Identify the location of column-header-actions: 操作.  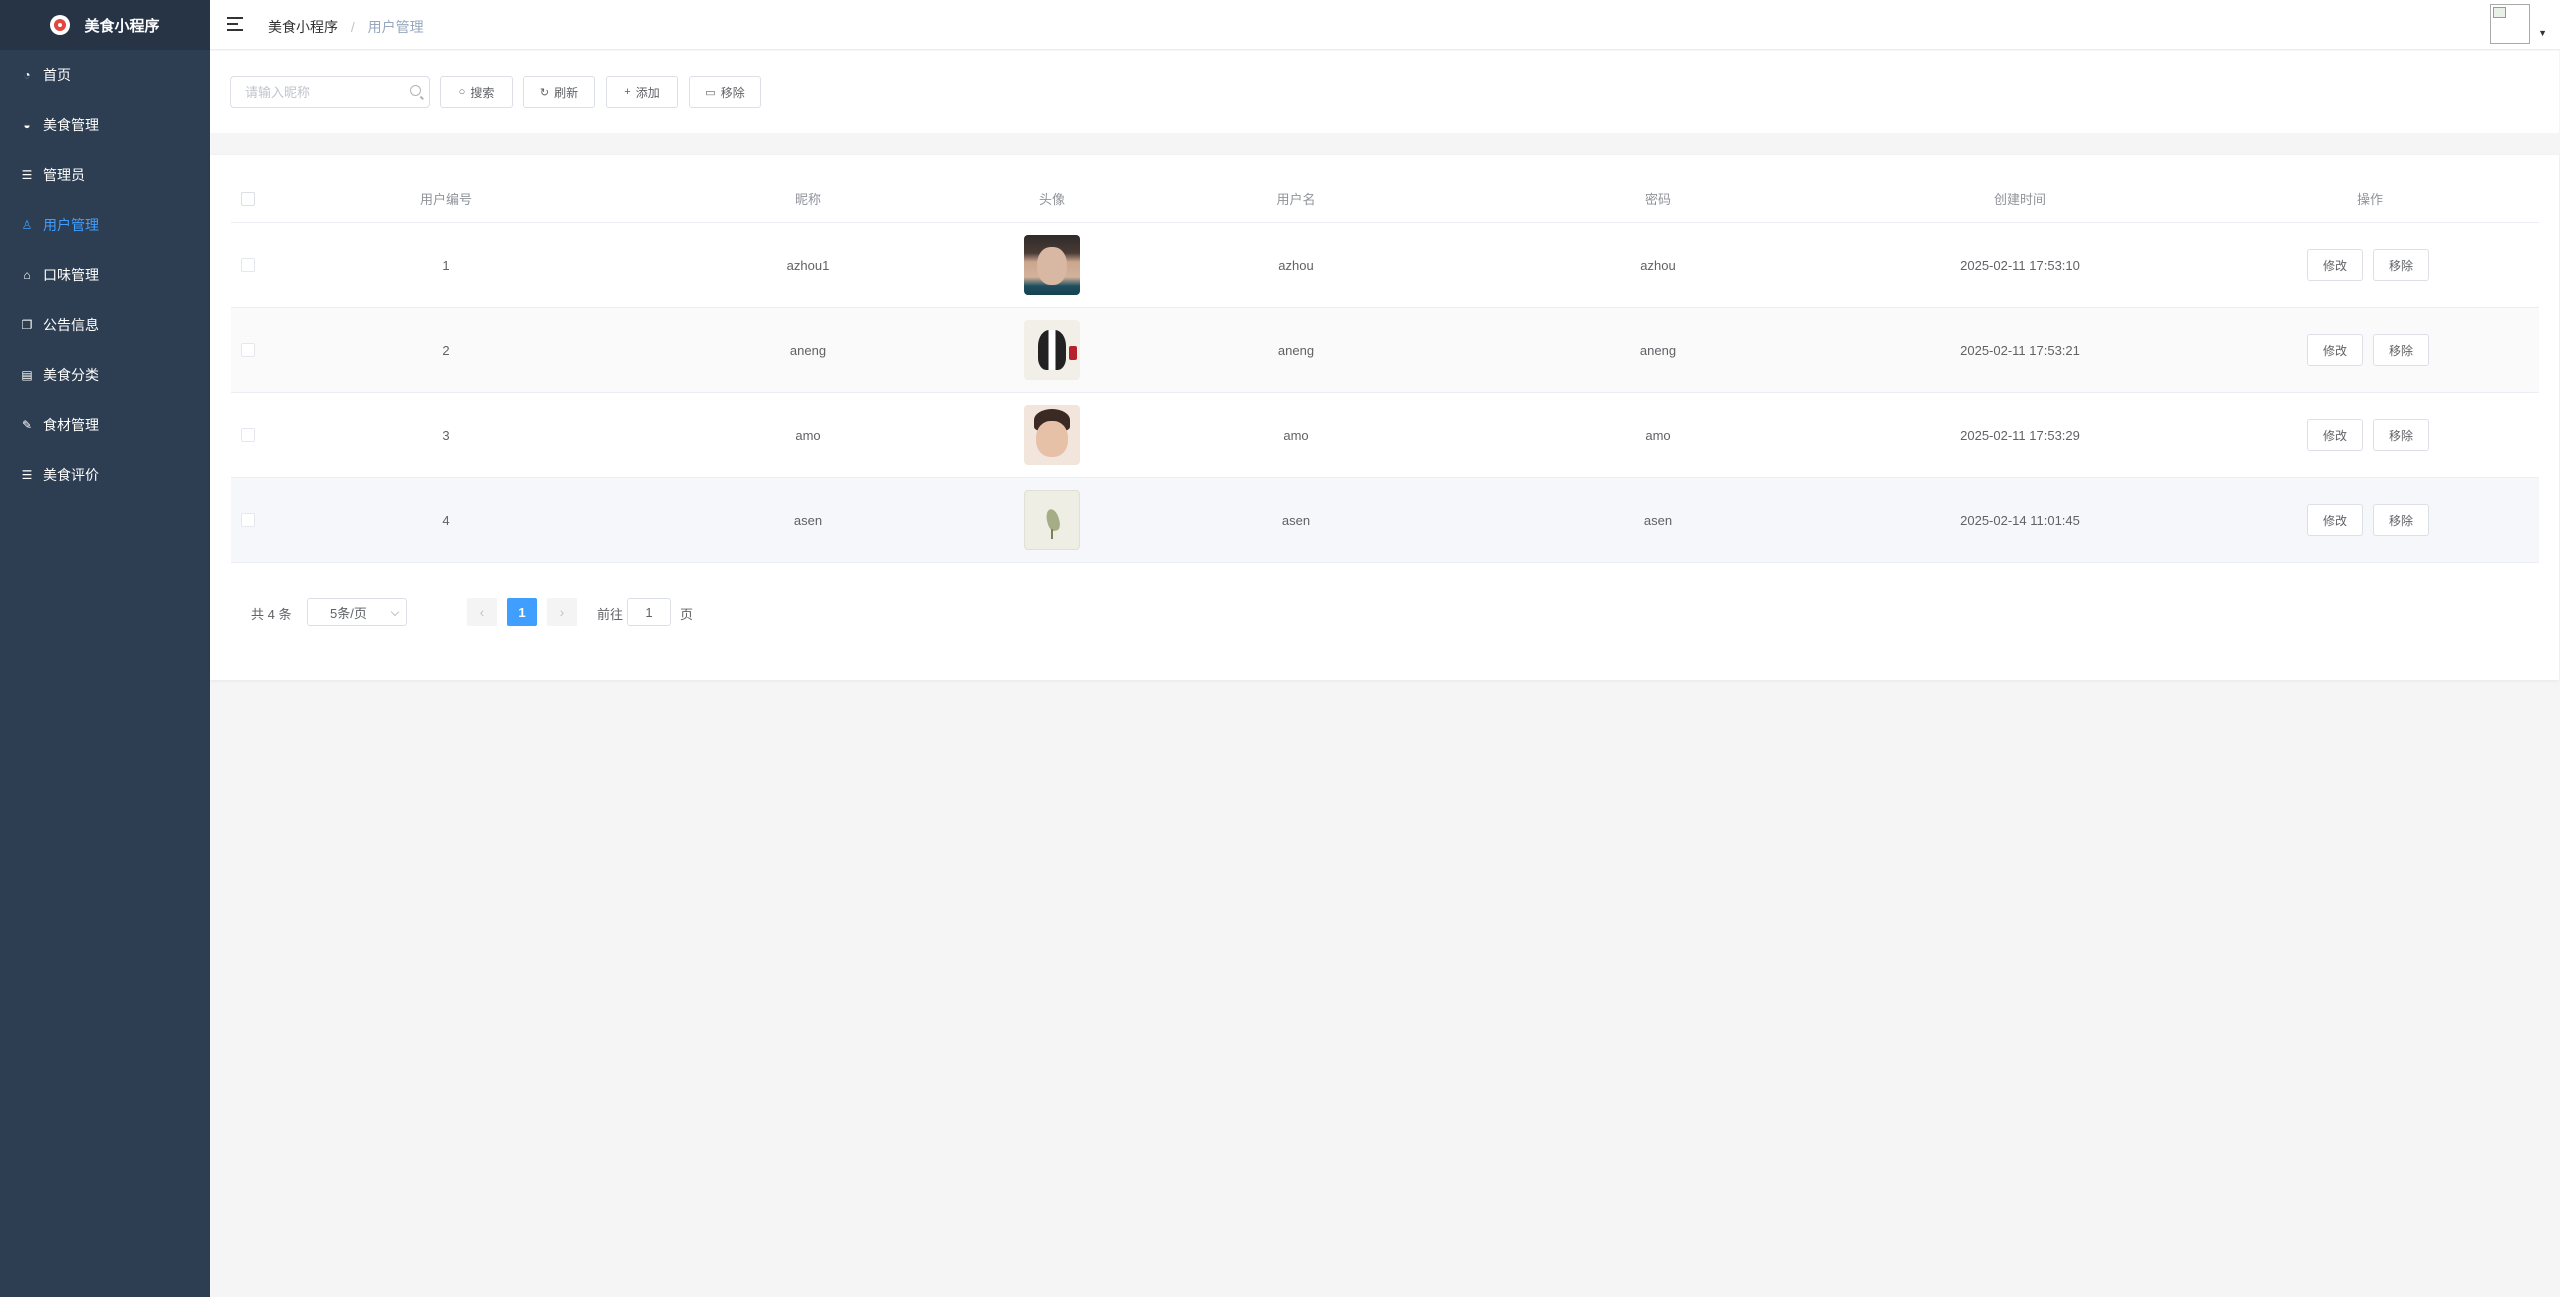
(2369, 199).